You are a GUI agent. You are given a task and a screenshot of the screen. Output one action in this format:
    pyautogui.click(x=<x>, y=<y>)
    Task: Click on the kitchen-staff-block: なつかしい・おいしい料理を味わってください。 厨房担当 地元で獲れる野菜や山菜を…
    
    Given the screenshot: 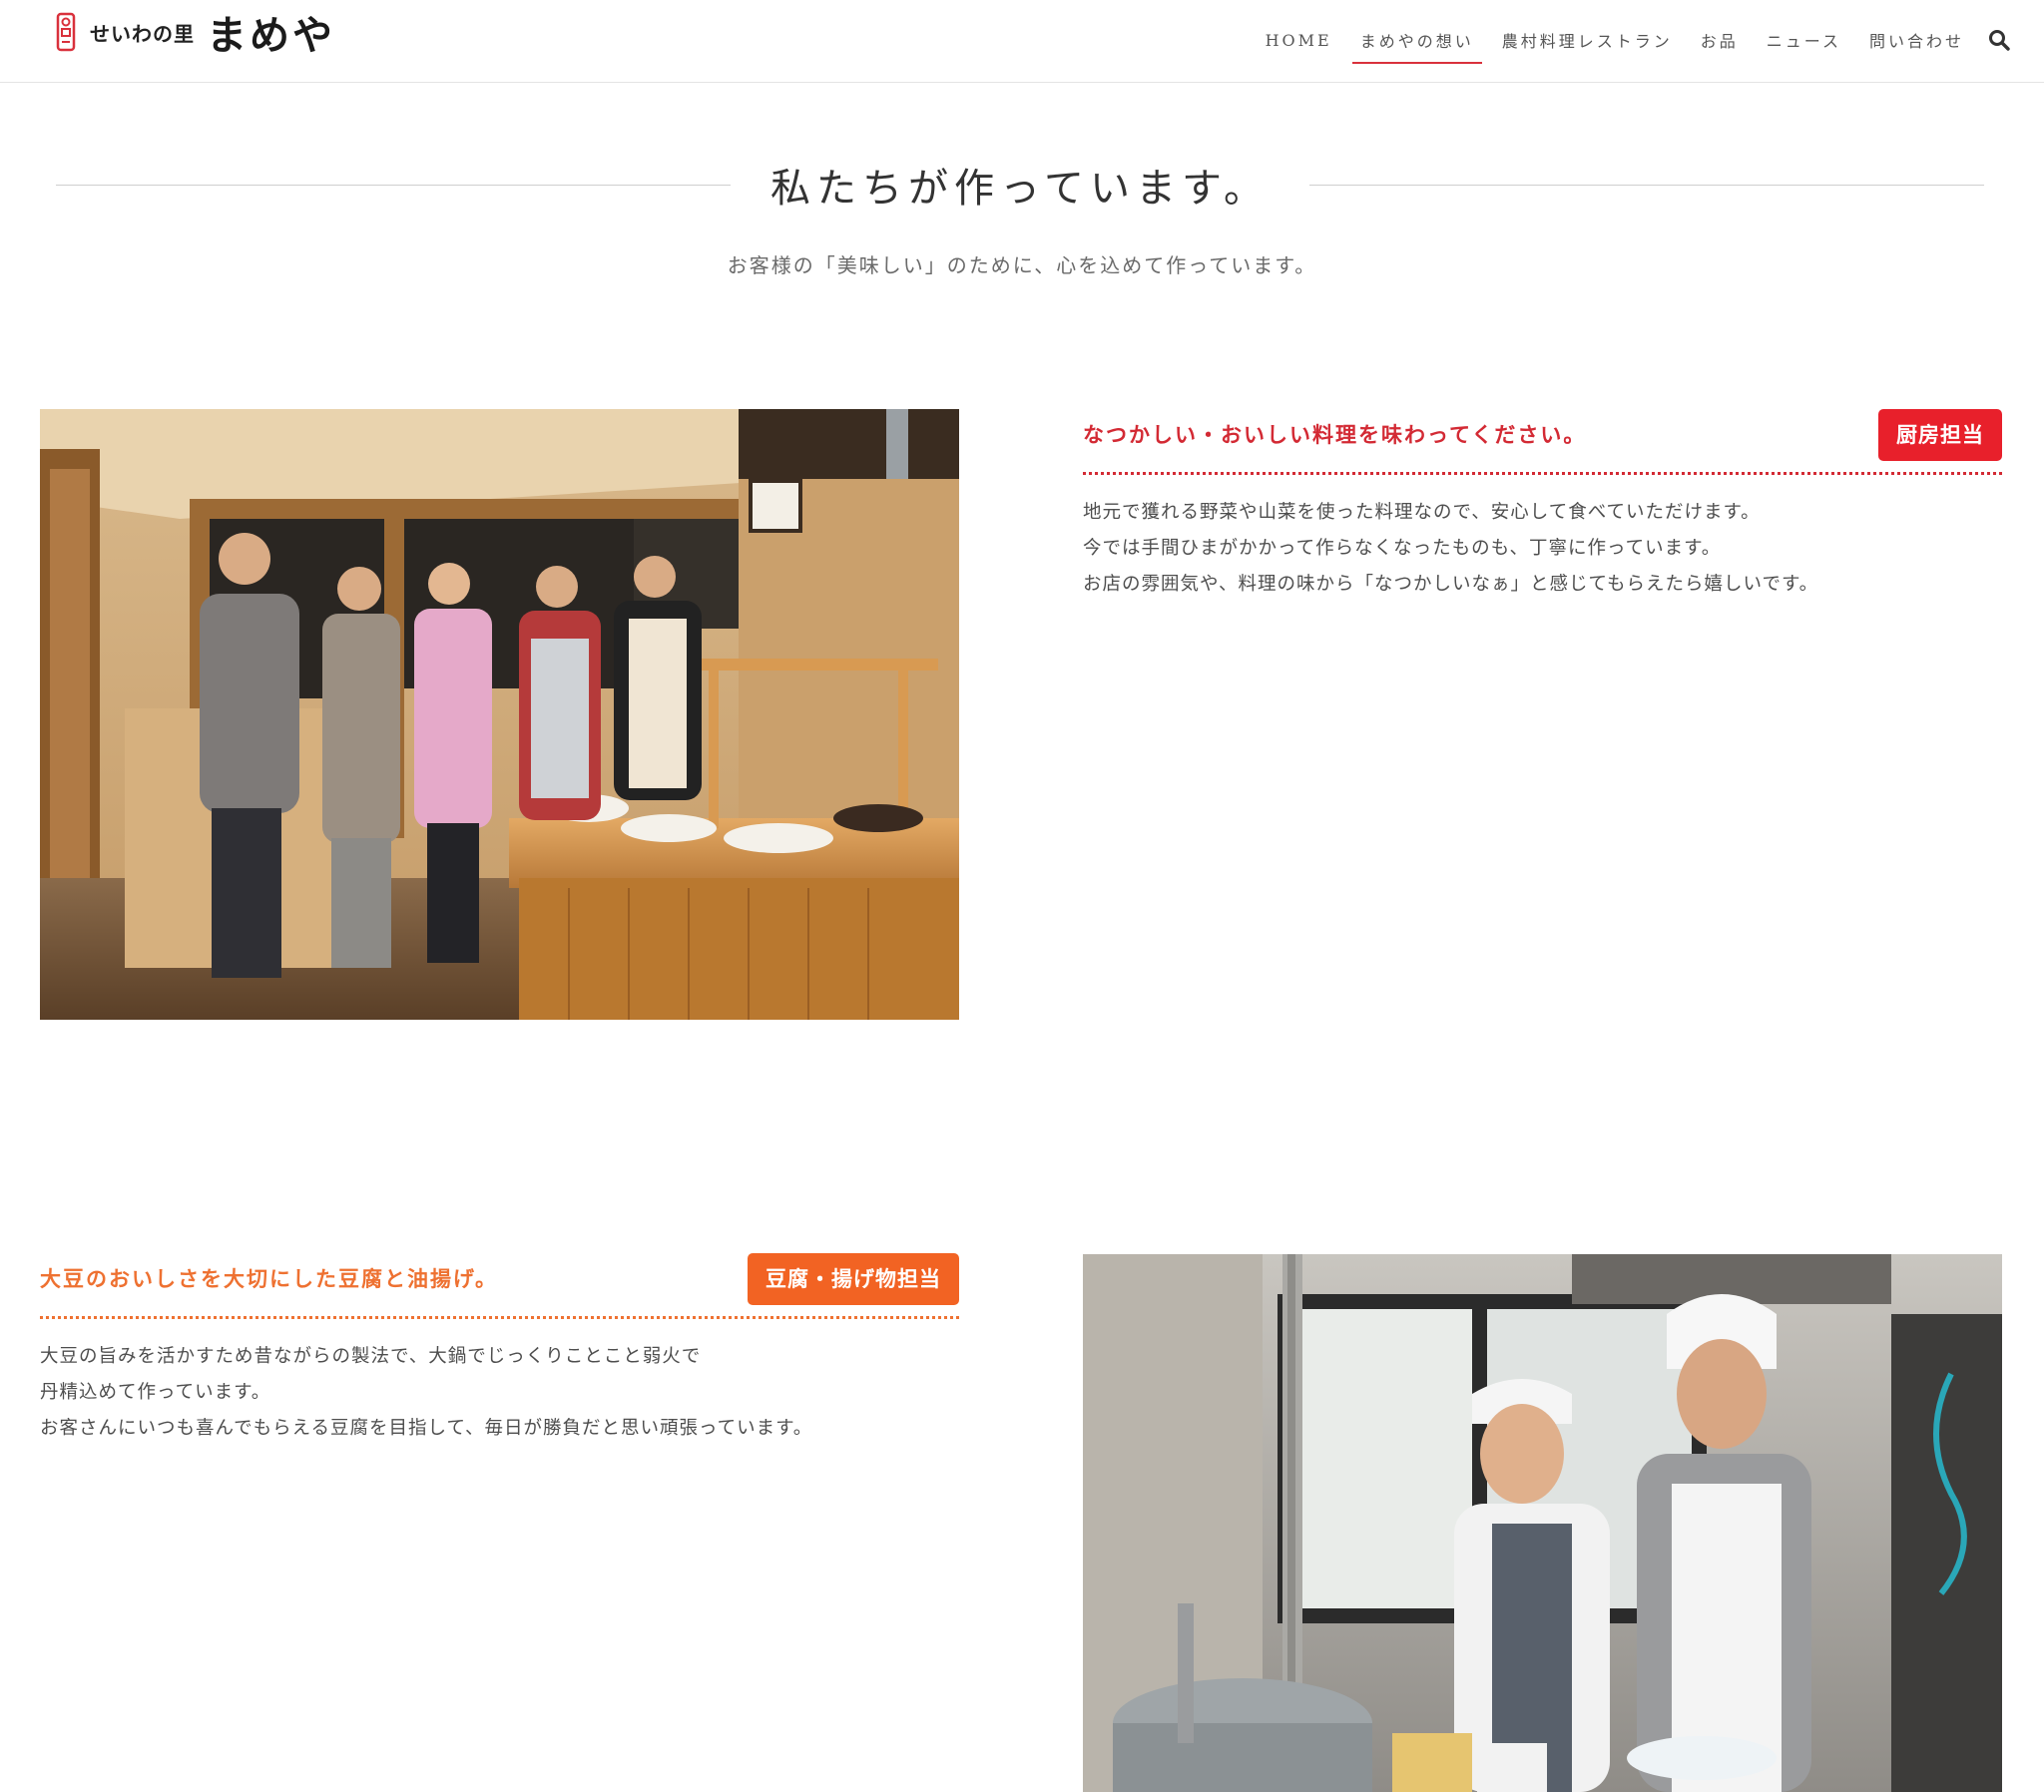 What is the action you would take?
    pyautogui.click(x=1542, y=506)
    